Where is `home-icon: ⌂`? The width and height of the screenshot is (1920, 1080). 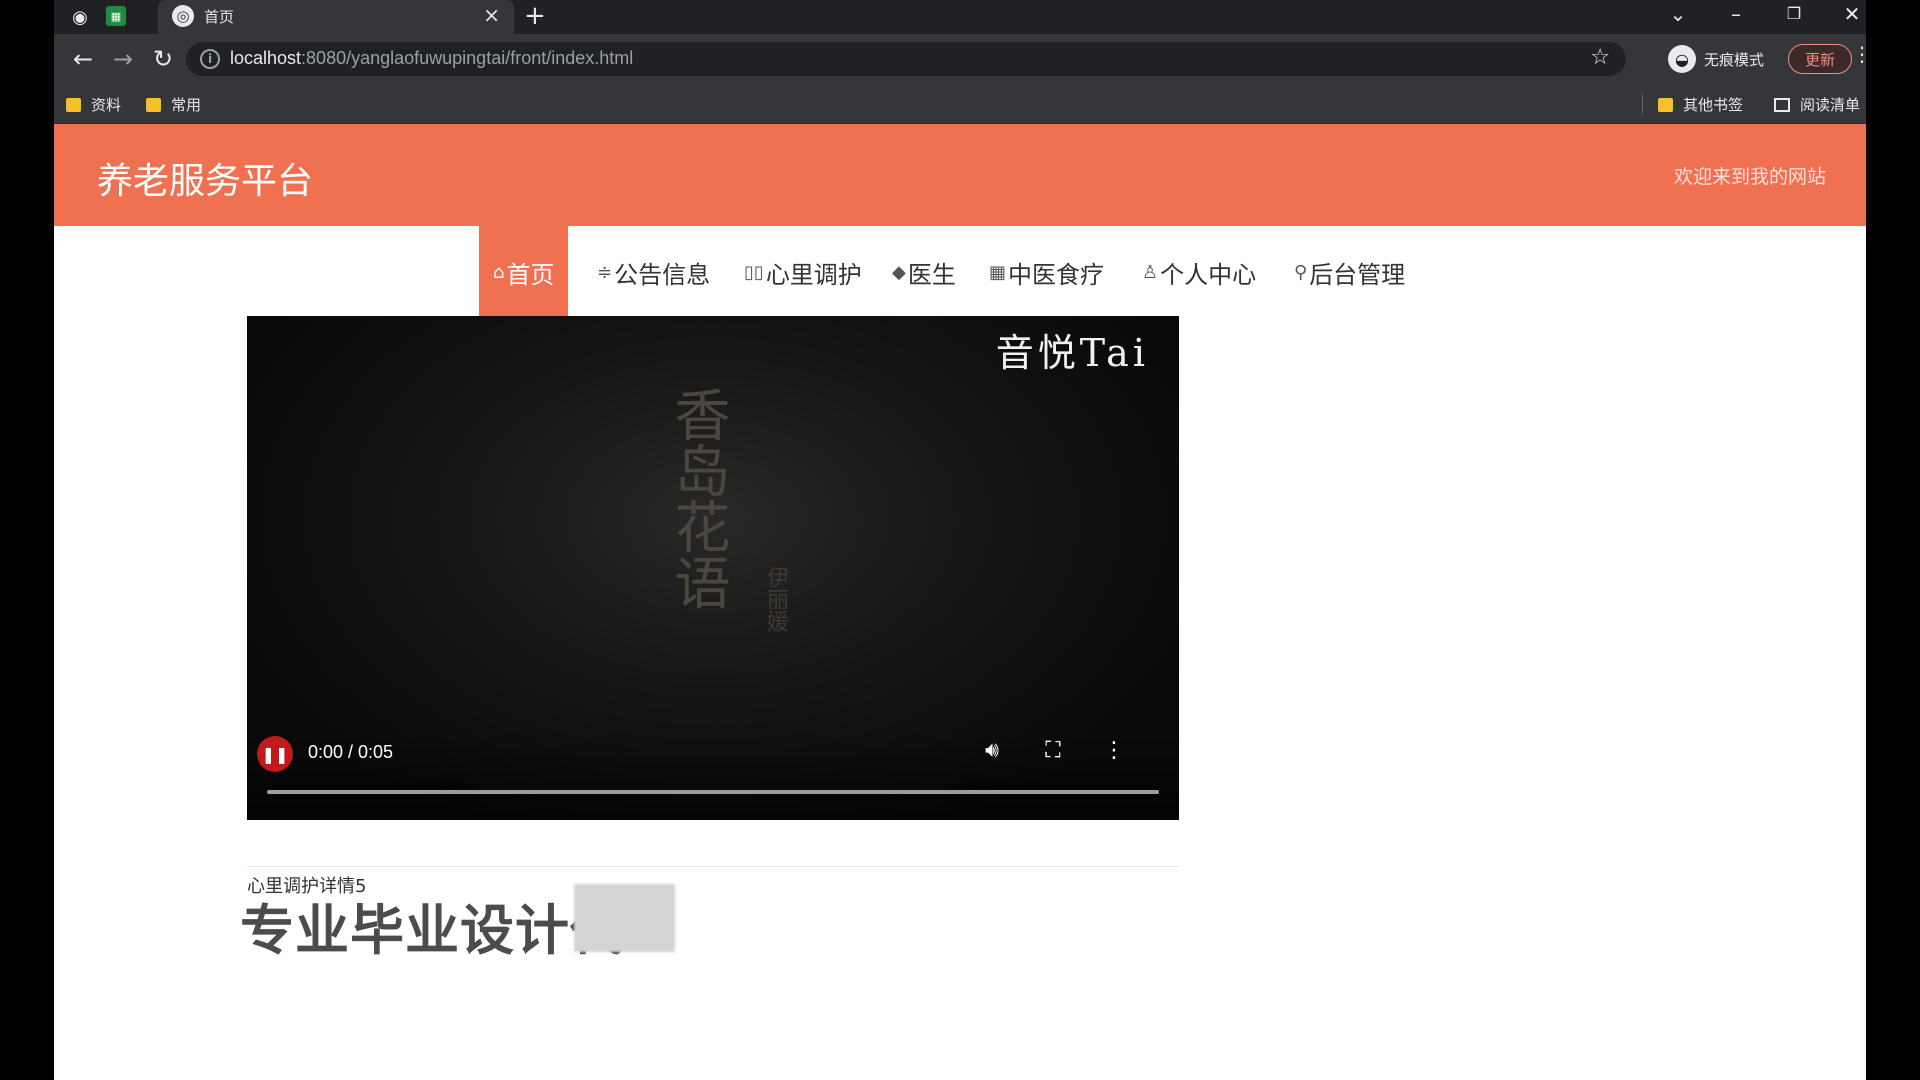 home-icon: ⌂ is located at coordinates (499, 272).